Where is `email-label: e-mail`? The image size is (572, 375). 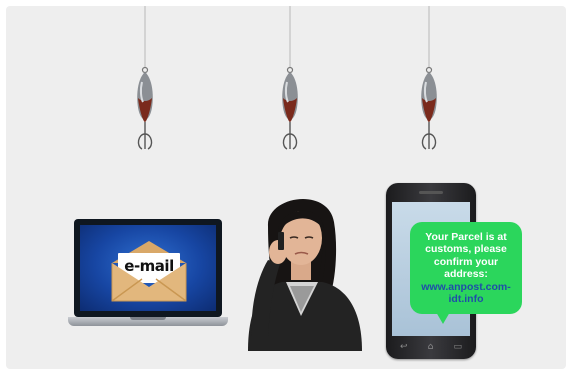 email-label: e-mail is located at coordinates (149, 266).